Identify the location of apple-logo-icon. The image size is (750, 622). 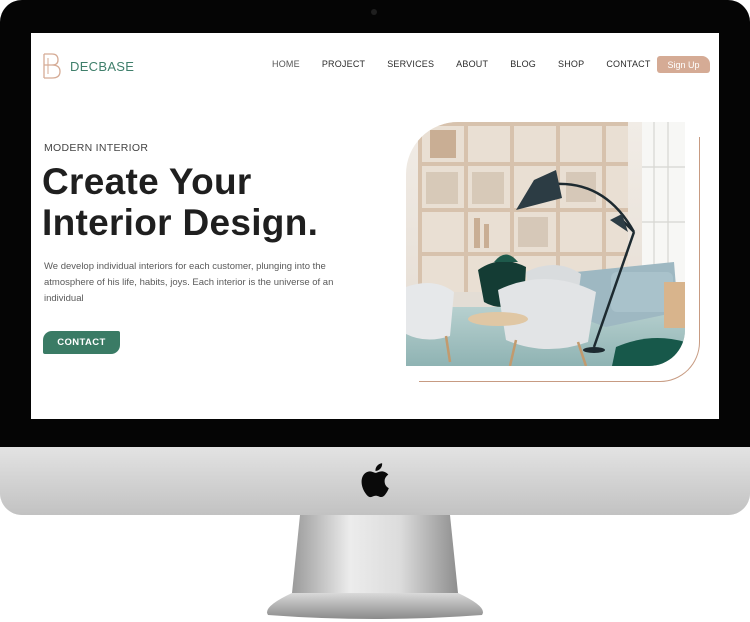
(375, 480).